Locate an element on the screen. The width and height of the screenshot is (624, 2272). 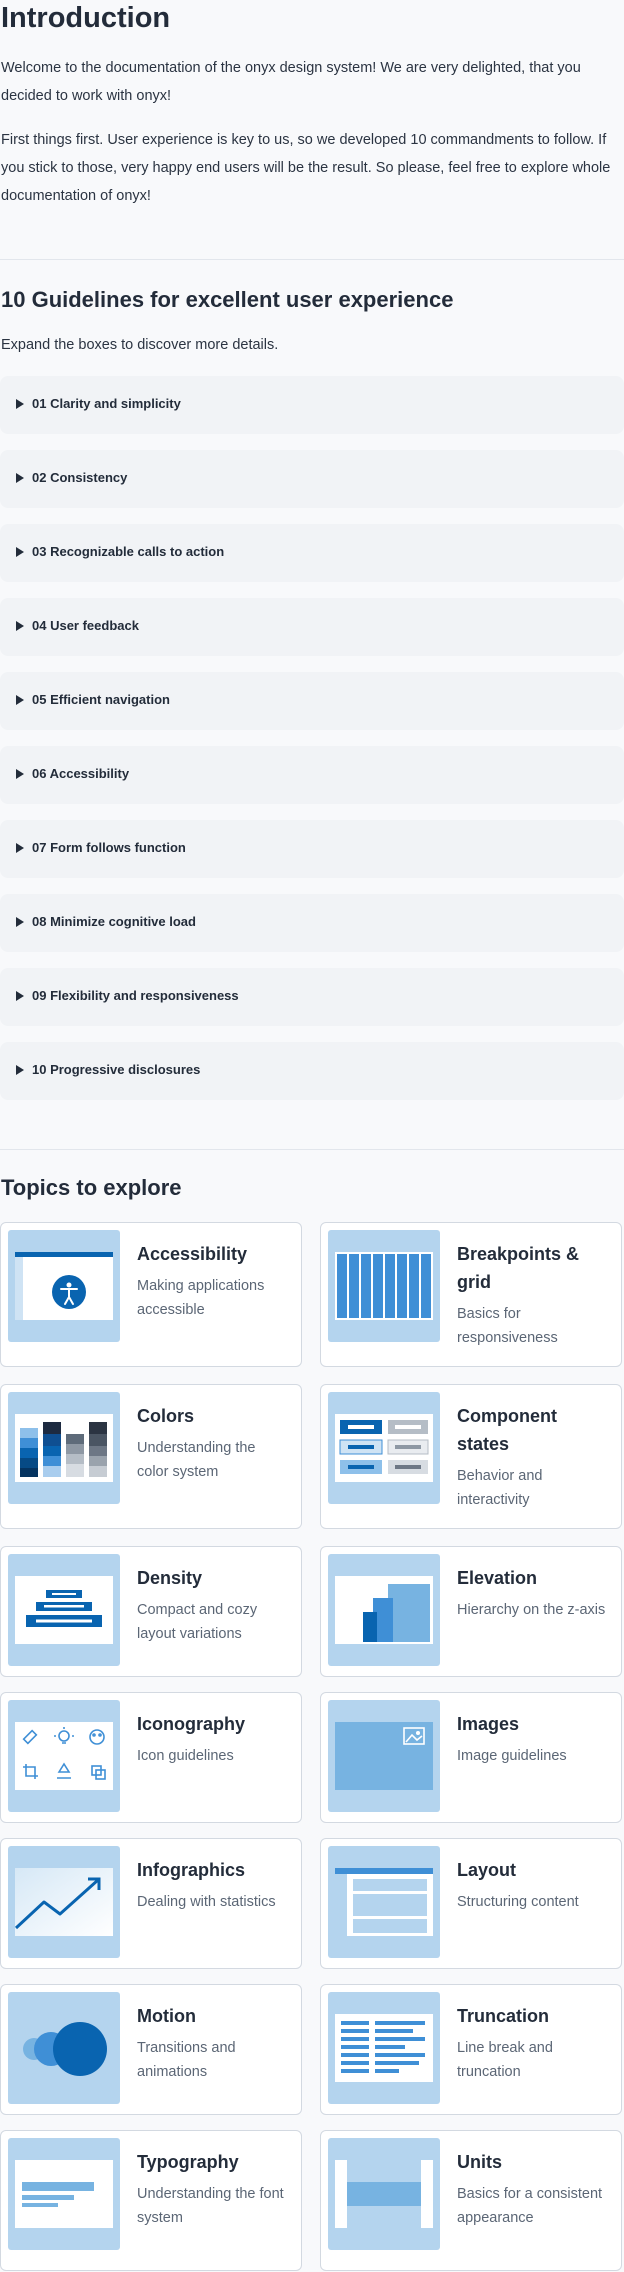
topic-card-title: Infographics is located at coordinates (191, 1870).